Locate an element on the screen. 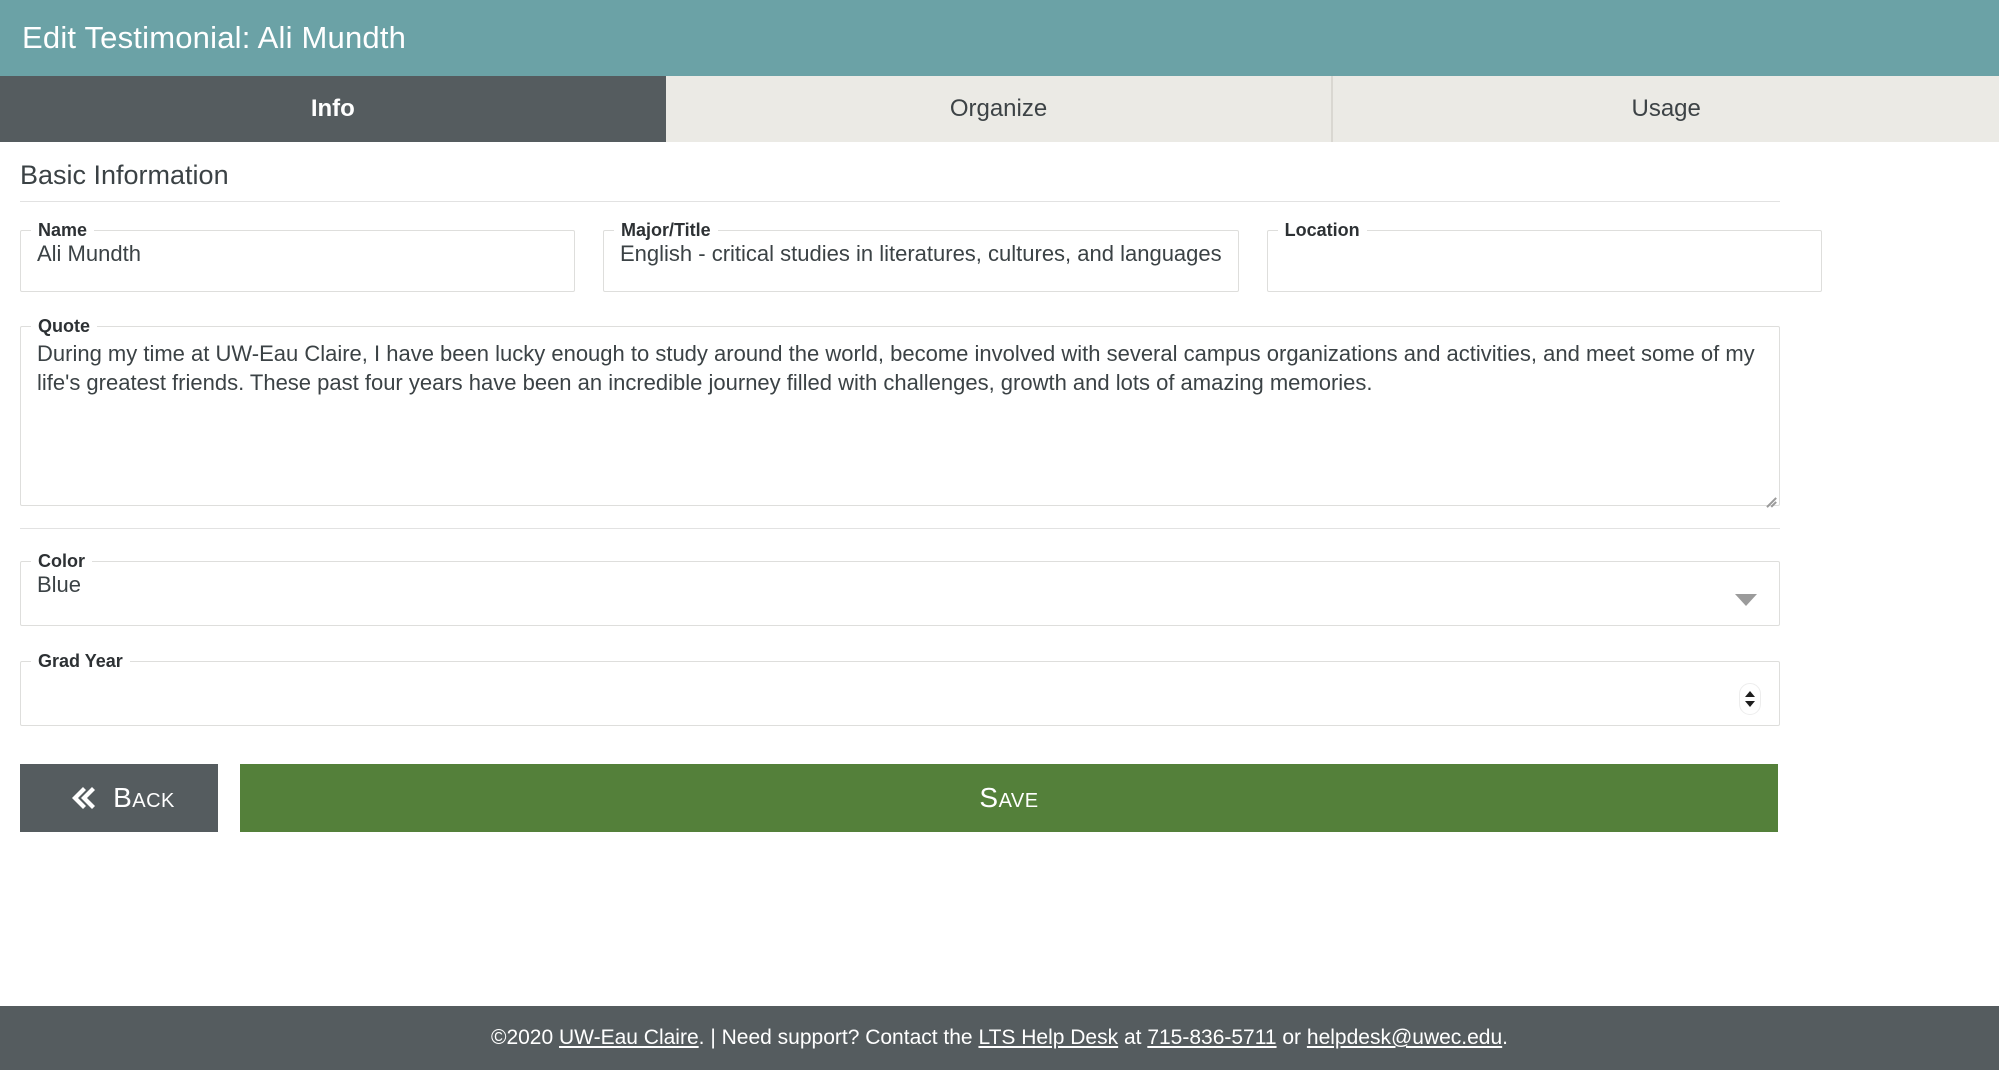 The width and height of the screenshot is (1999, 1070). footer-separator: . | Need support? Contact the is located at coordinates (838, 1037).